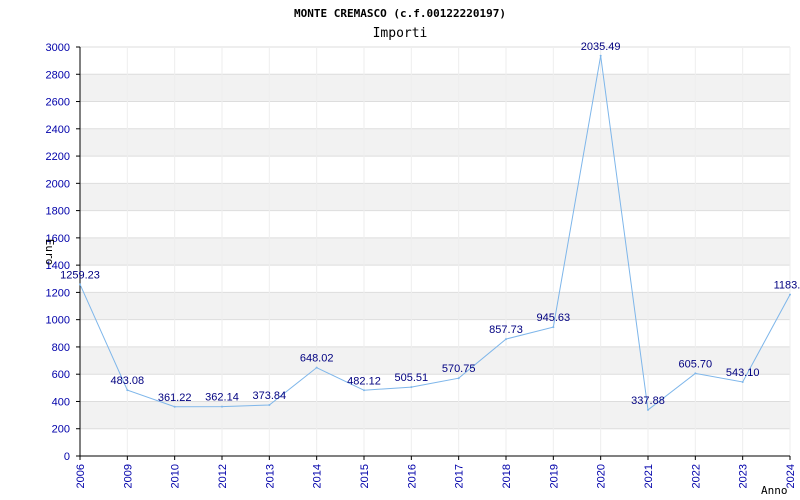 This screenshot has width=800, height=500. I want to click on x-tick-label: 2016, so click(412, 476).